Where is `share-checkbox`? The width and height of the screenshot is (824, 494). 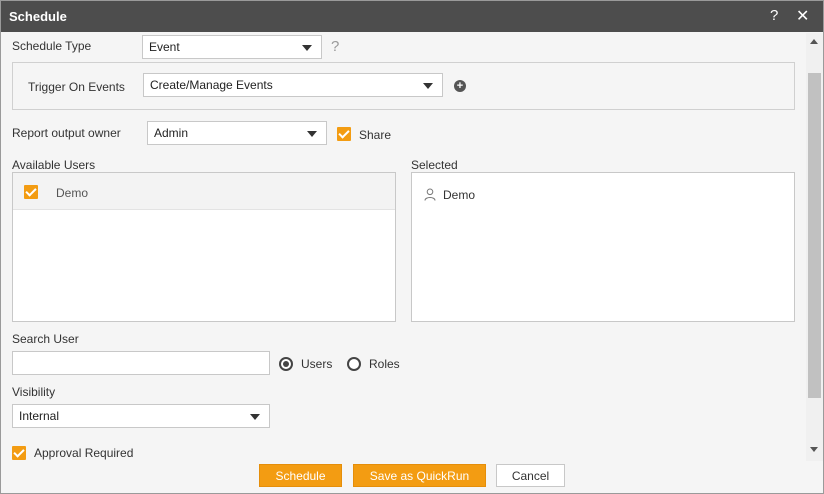 share-checkbox is located at coordinates (344, 134).